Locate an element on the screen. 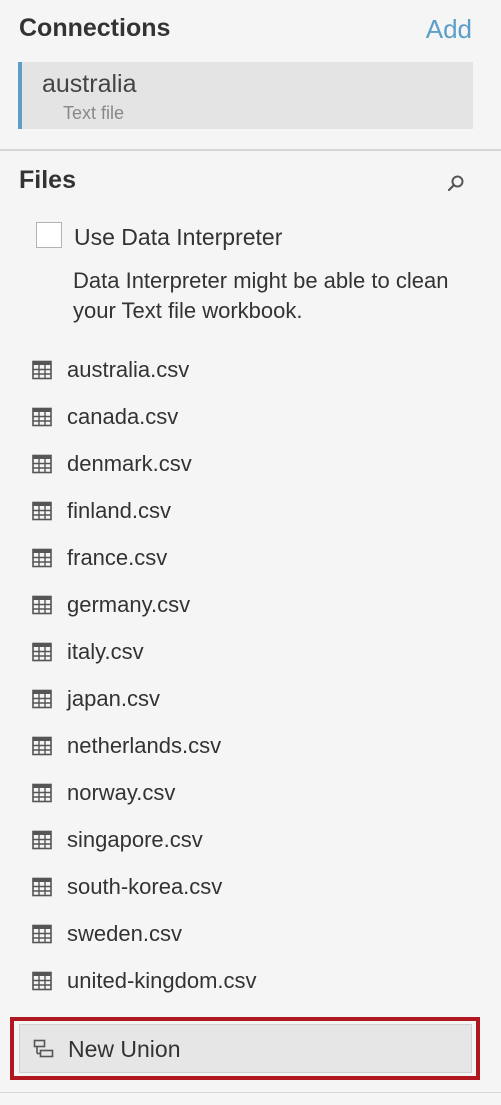  file-item: canada.csv is located at coordinates (250, 418).